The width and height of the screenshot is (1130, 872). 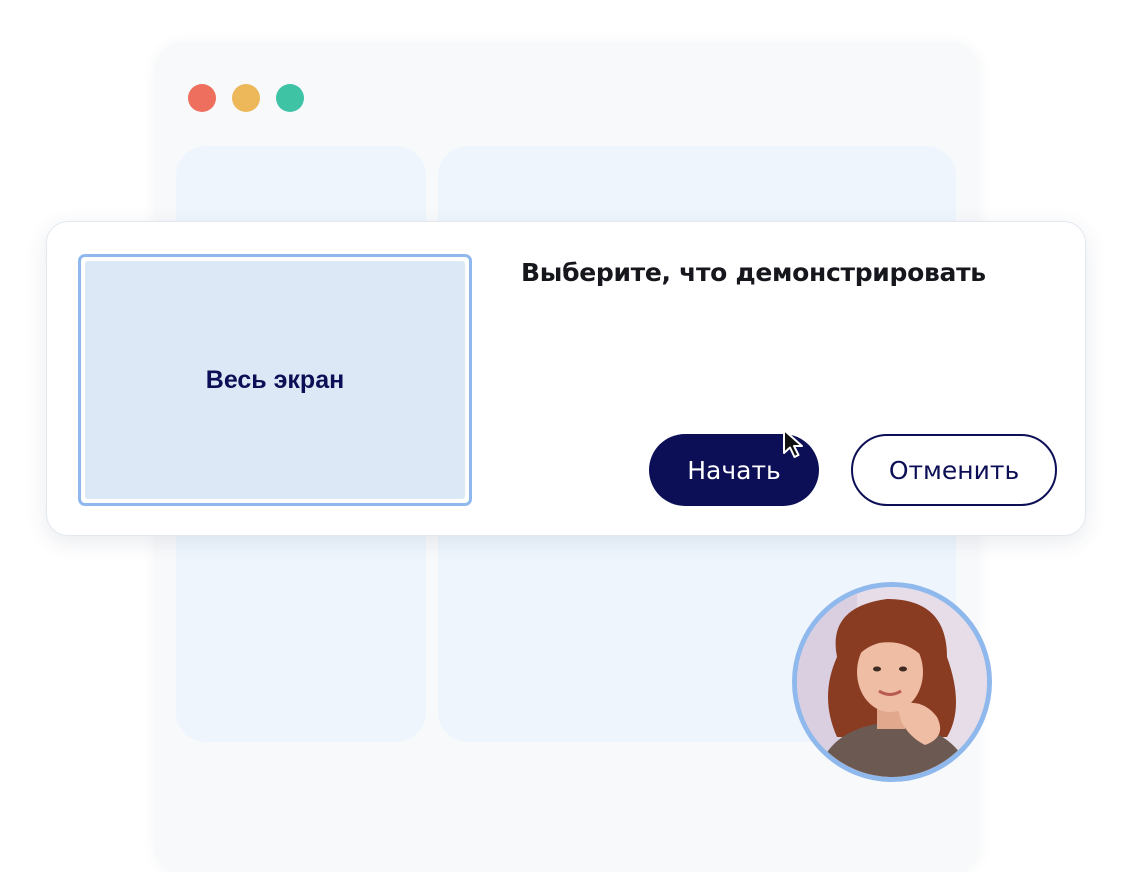 I want to click on screen-option-label: Весь экран, so click(x=275, y=379).